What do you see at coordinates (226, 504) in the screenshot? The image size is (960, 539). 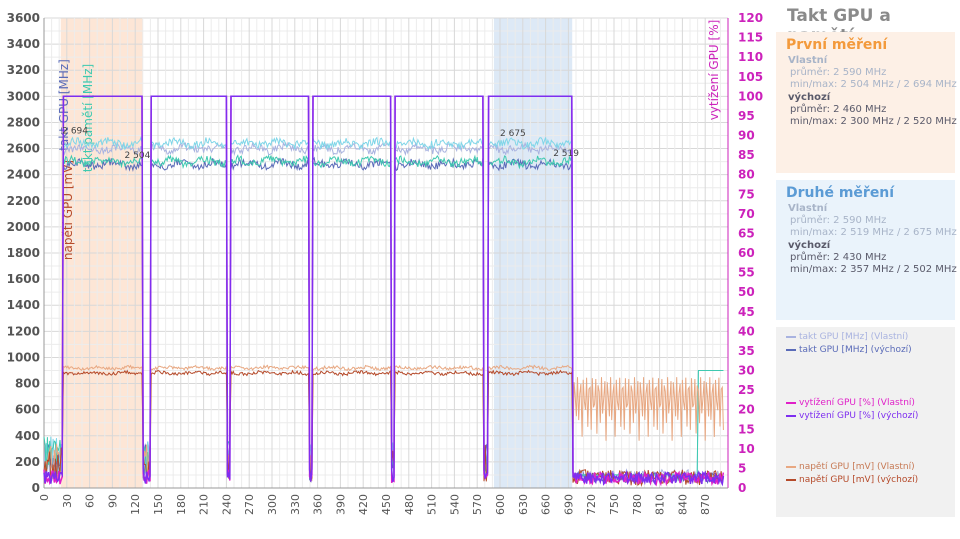 I see `x-tick-label: 240` at bounding box center [226, 504].